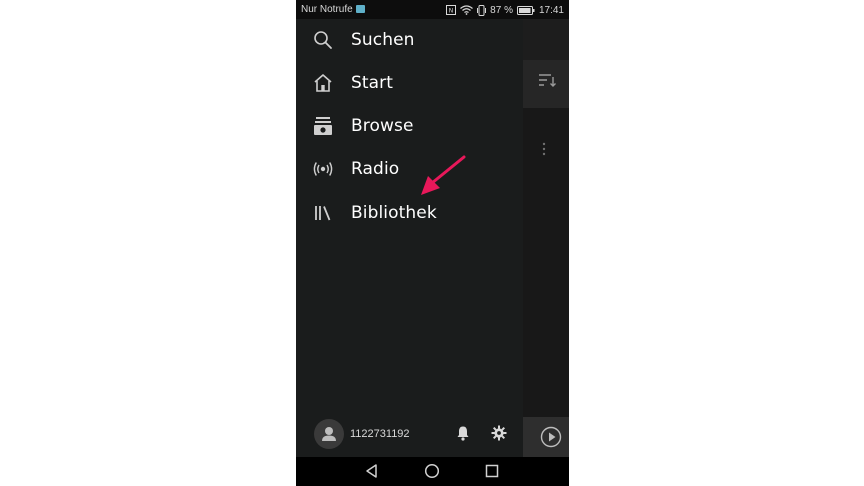  What do you see at coordinates (525, 10) in the screenshot?
I see `battery-icon` at bounding box center [525, 10].